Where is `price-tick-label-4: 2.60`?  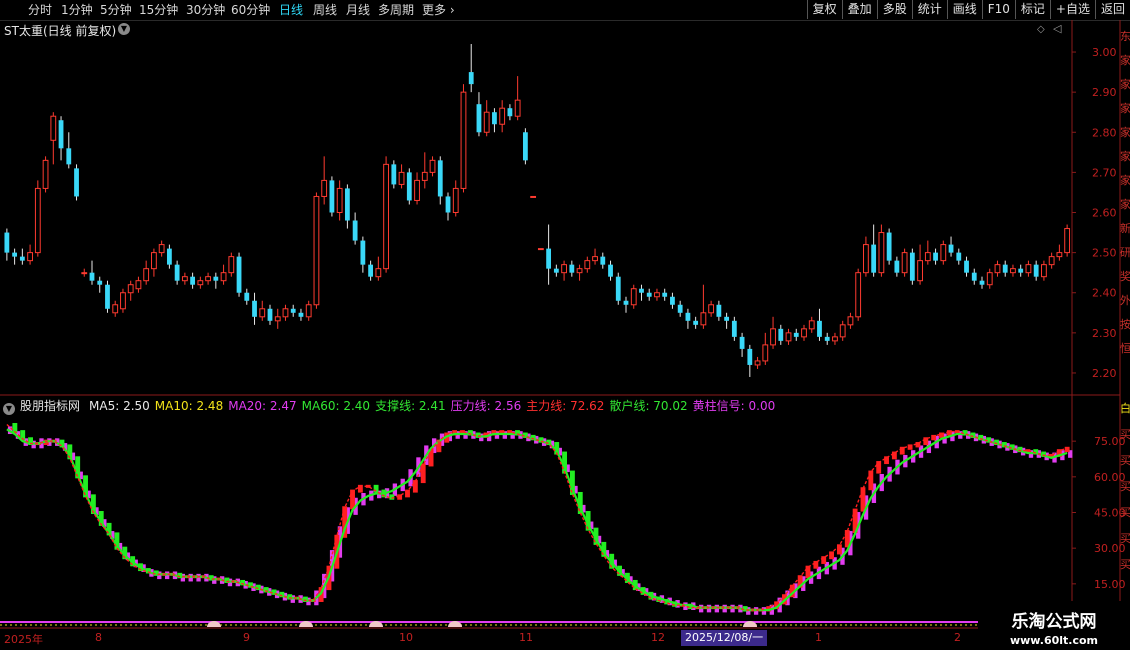
price-tick-label-4: 2.60 is located at coordinates (1104, 213).